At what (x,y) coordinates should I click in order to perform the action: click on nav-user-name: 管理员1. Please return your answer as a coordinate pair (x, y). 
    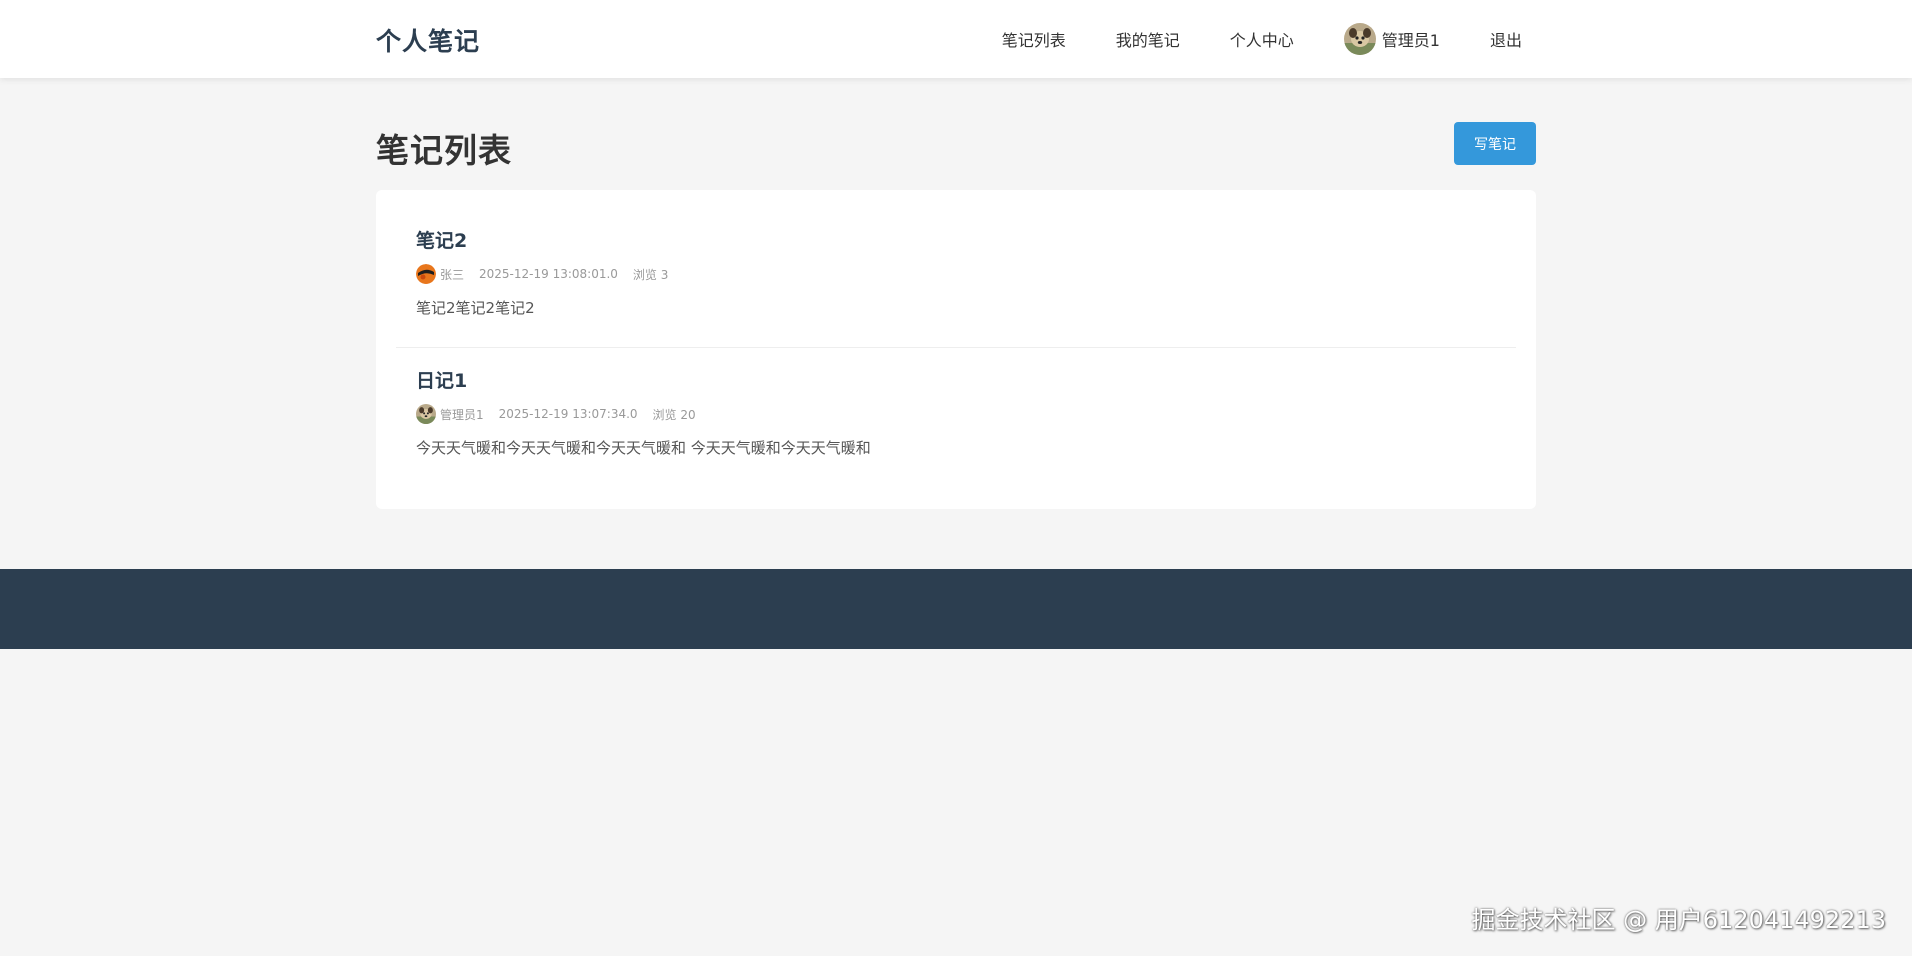
    Looking at the image, I should click on (1410, 40).